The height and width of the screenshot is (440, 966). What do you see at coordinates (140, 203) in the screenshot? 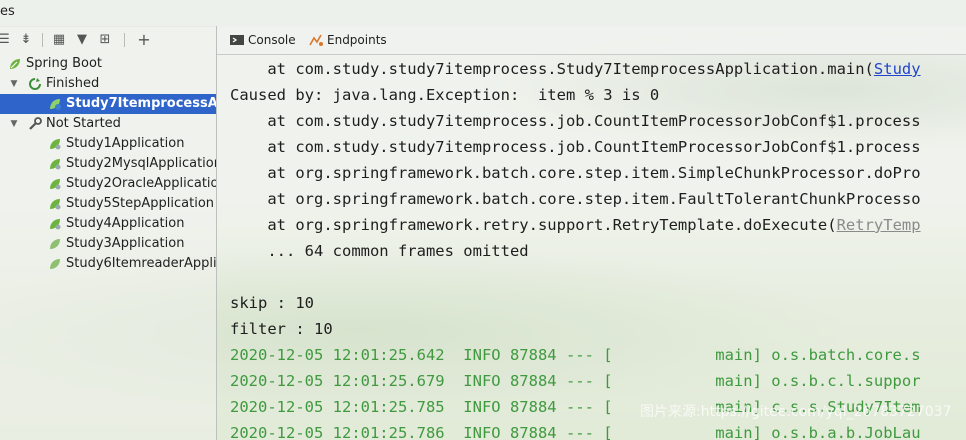
I see `tree-node-label: Study5StepApplication` at bounding box center [140, 203].